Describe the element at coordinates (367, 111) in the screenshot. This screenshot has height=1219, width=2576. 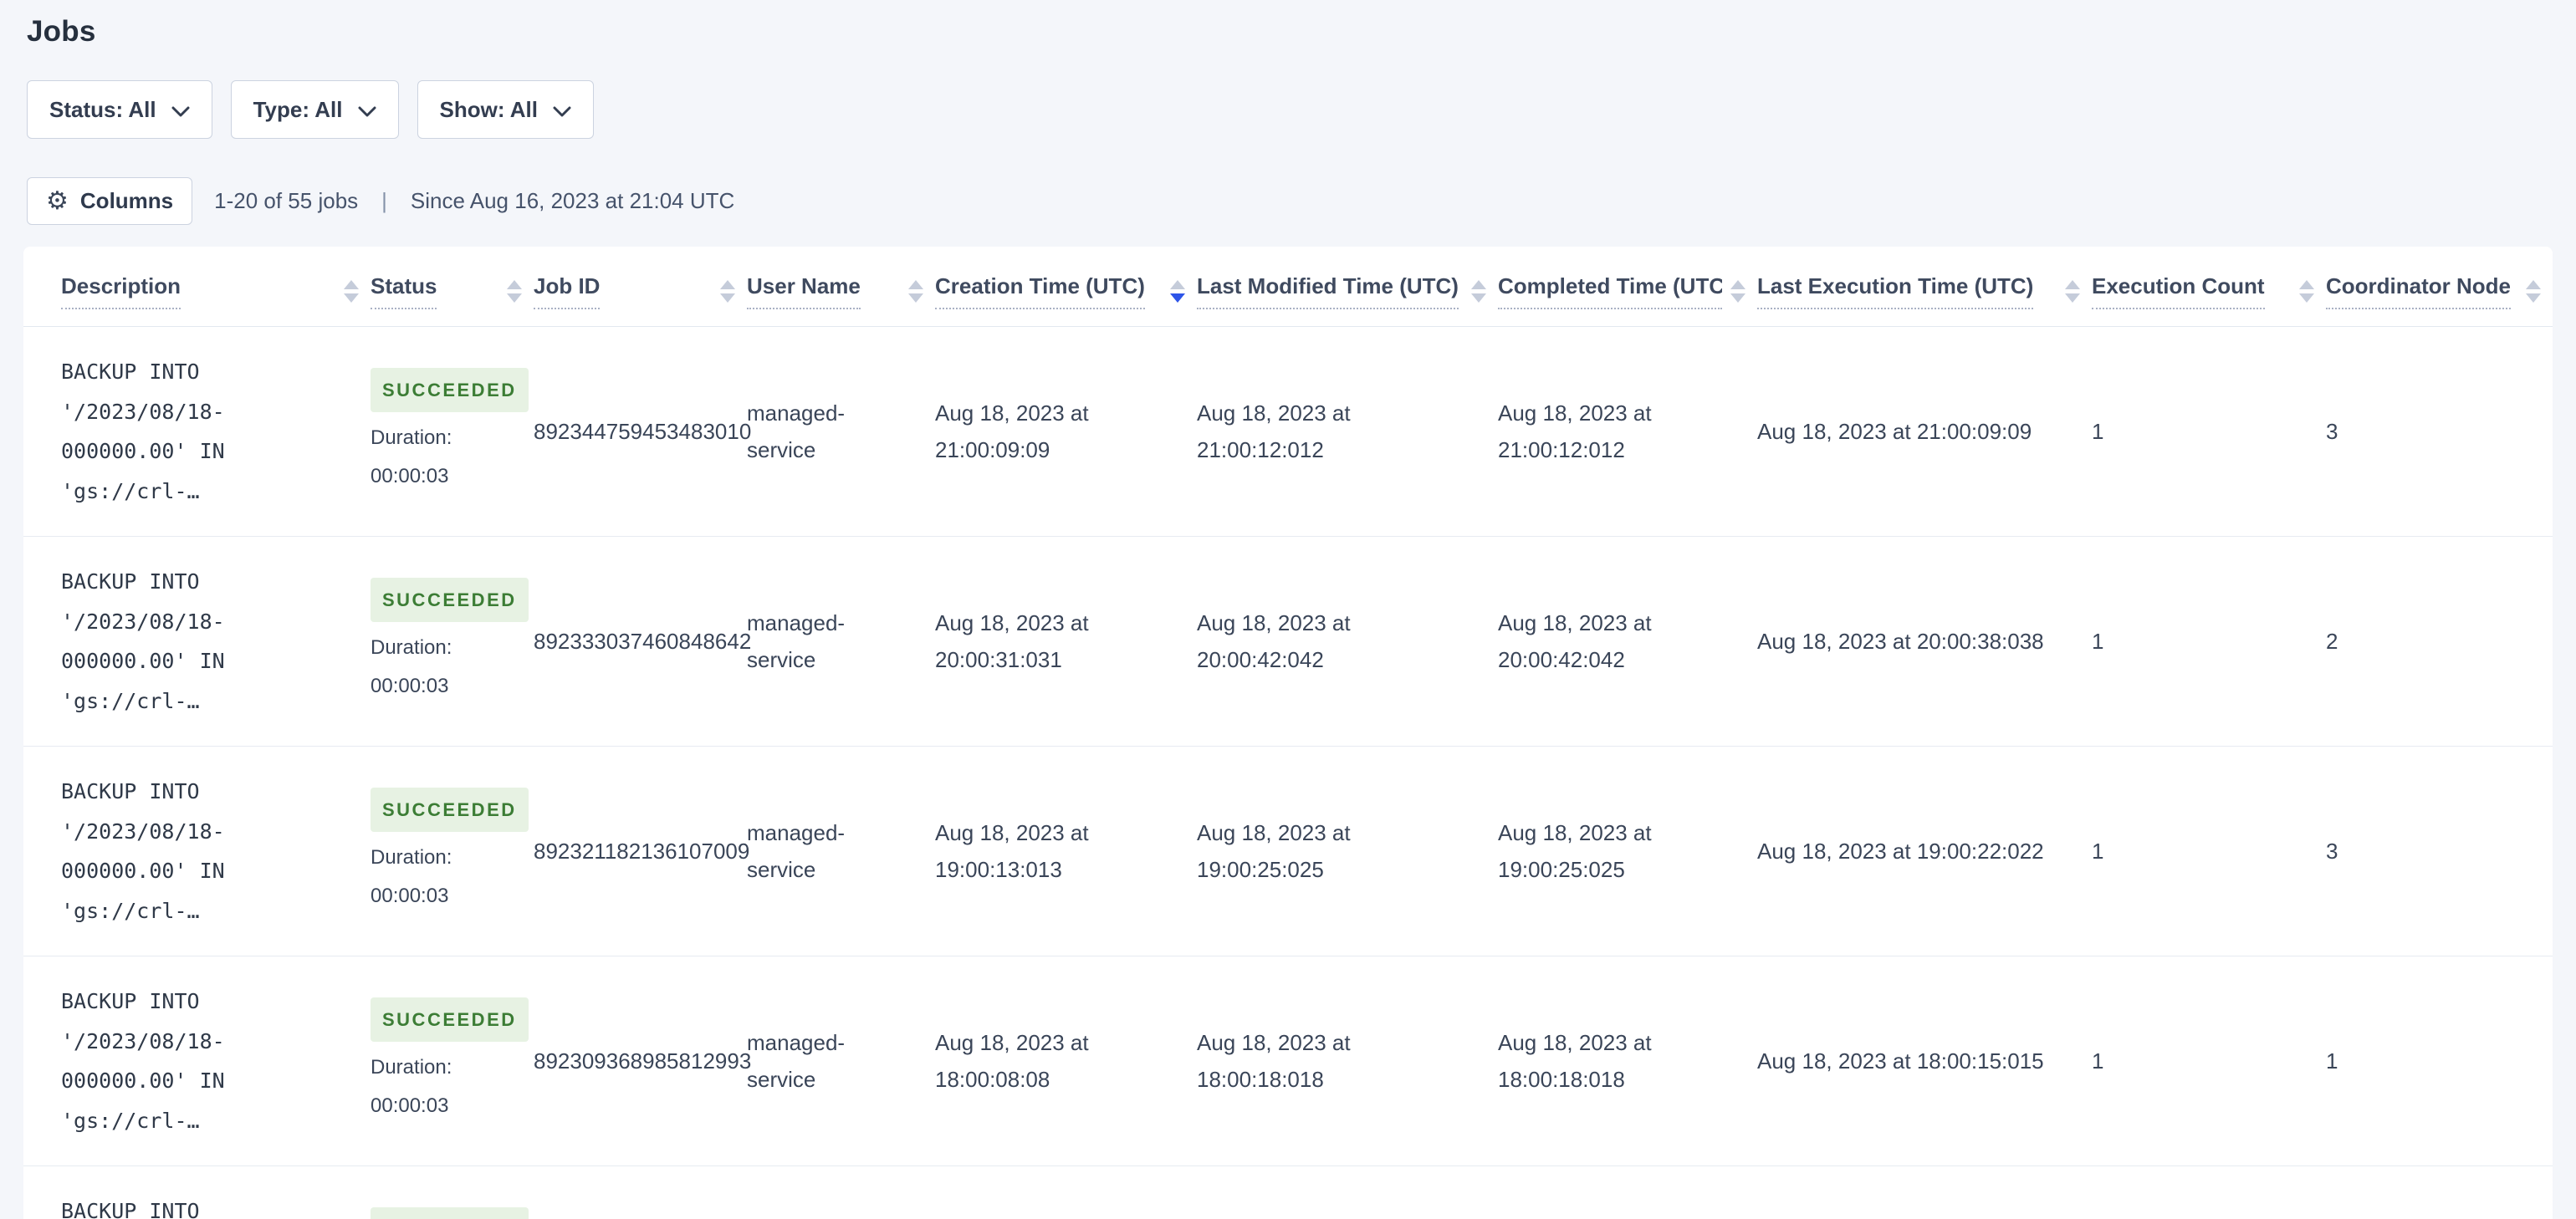
I see `chevron-down-icon` at that location.